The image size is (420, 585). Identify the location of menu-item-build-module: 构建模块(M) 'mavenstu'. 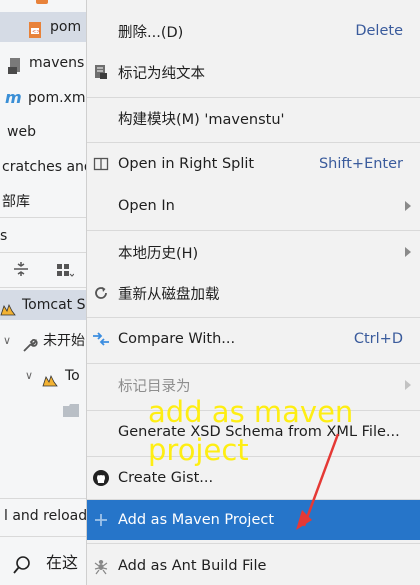
(253, 118).